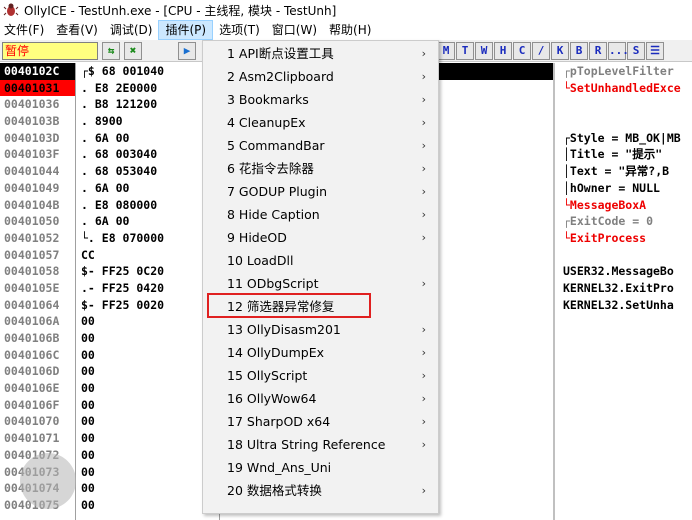  What do you see at coordinates (37, 321) in the screenshot?
I see `address-row: 0040106A` at bounding box center [37, 321].